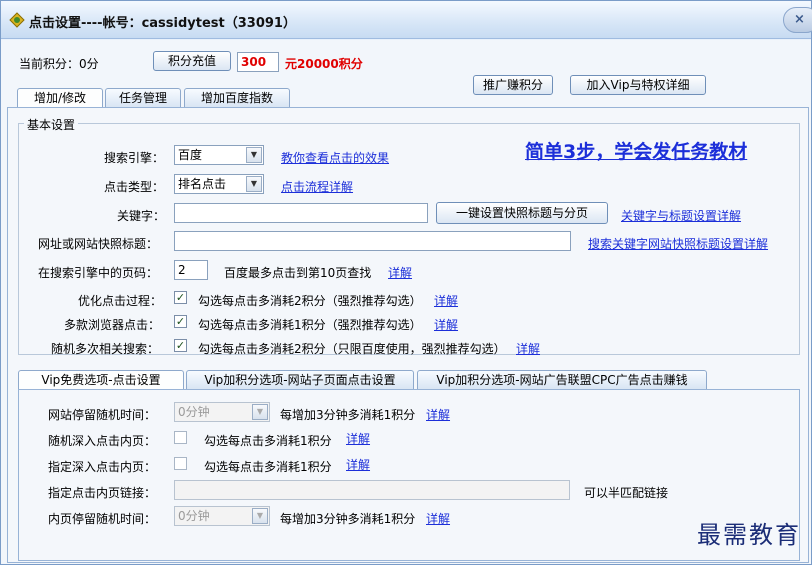 This screenshot has height=565, width=812. I want to click on recharge-price-text: 元20000积分, so click(324, 64).